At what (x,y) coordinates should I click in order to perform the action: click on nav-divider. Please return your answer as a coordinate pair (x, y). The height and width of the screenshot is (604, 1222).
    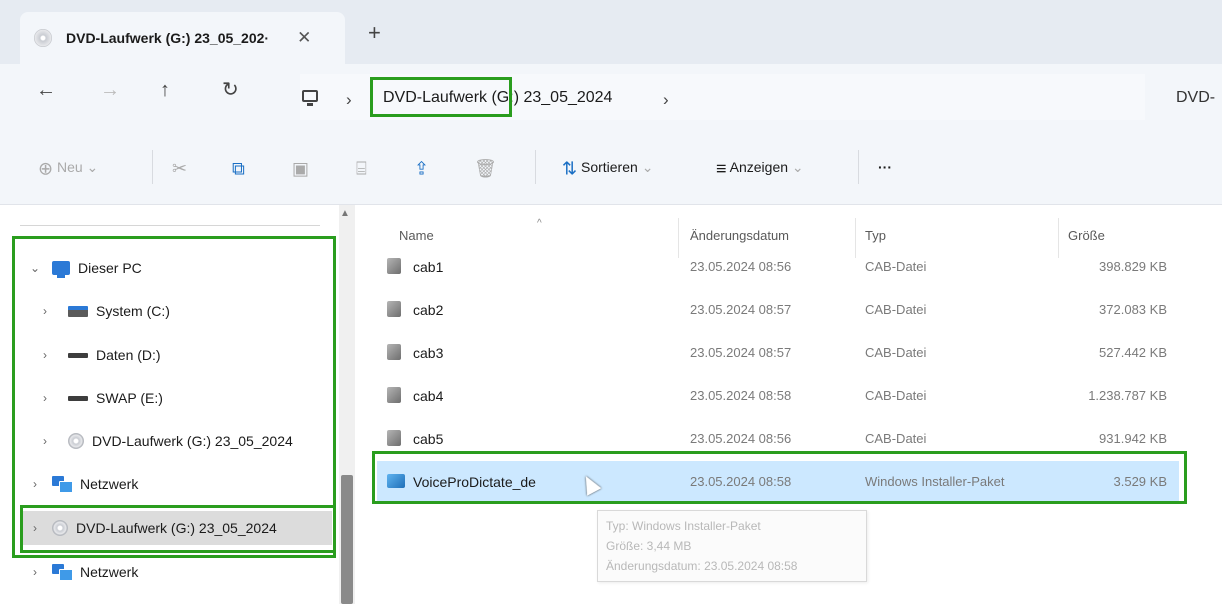
    Looking at the image, I should click on (170, 225).